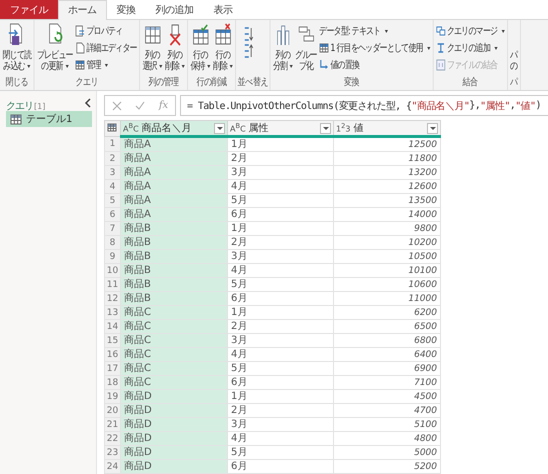 The width and height of the screenshot is (548, 474). What do you see at coordinates (387, 215) in the screenshot?
I see `table-cell: 14000` at bounding box center [387, 215].